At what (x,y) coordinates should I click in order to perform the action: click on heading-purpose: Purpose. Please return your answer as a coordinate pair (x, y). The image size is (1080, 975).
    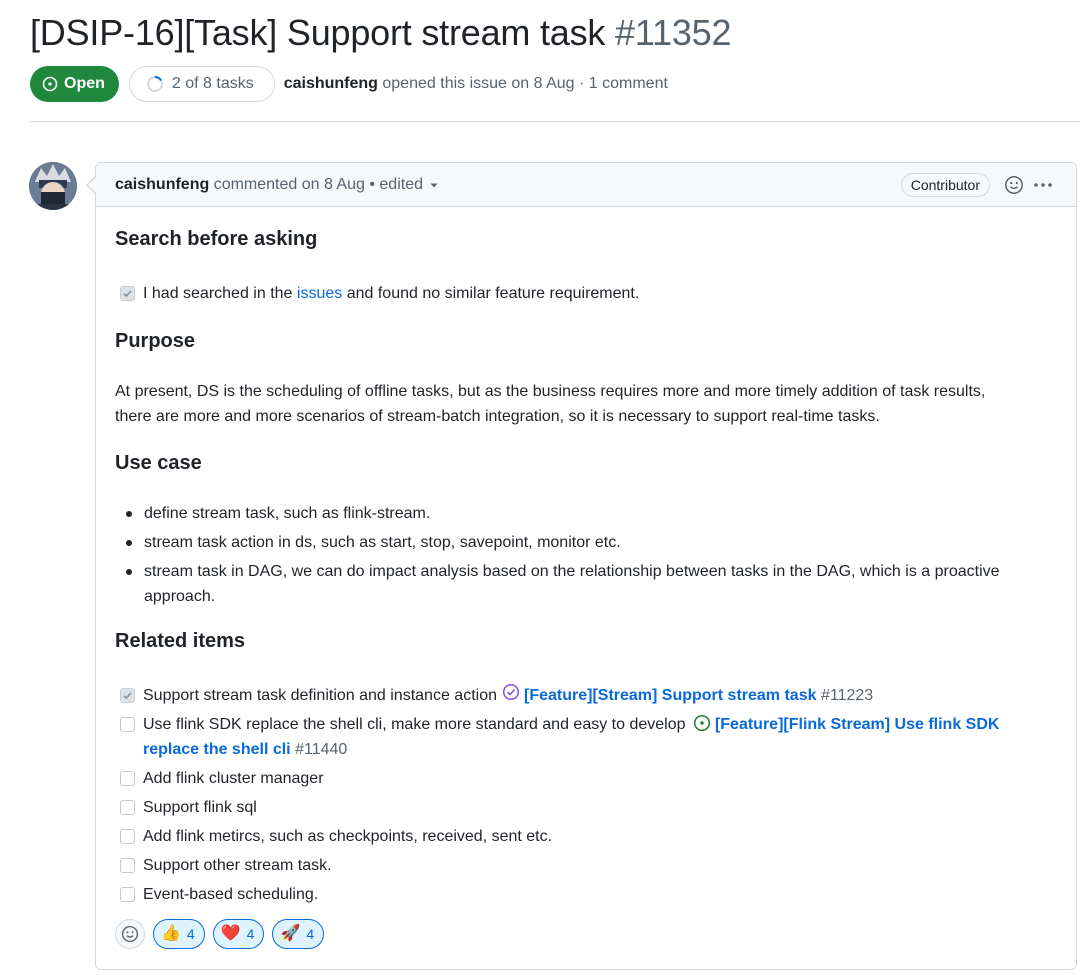
    Looking at the image, I should click on (155, 341).